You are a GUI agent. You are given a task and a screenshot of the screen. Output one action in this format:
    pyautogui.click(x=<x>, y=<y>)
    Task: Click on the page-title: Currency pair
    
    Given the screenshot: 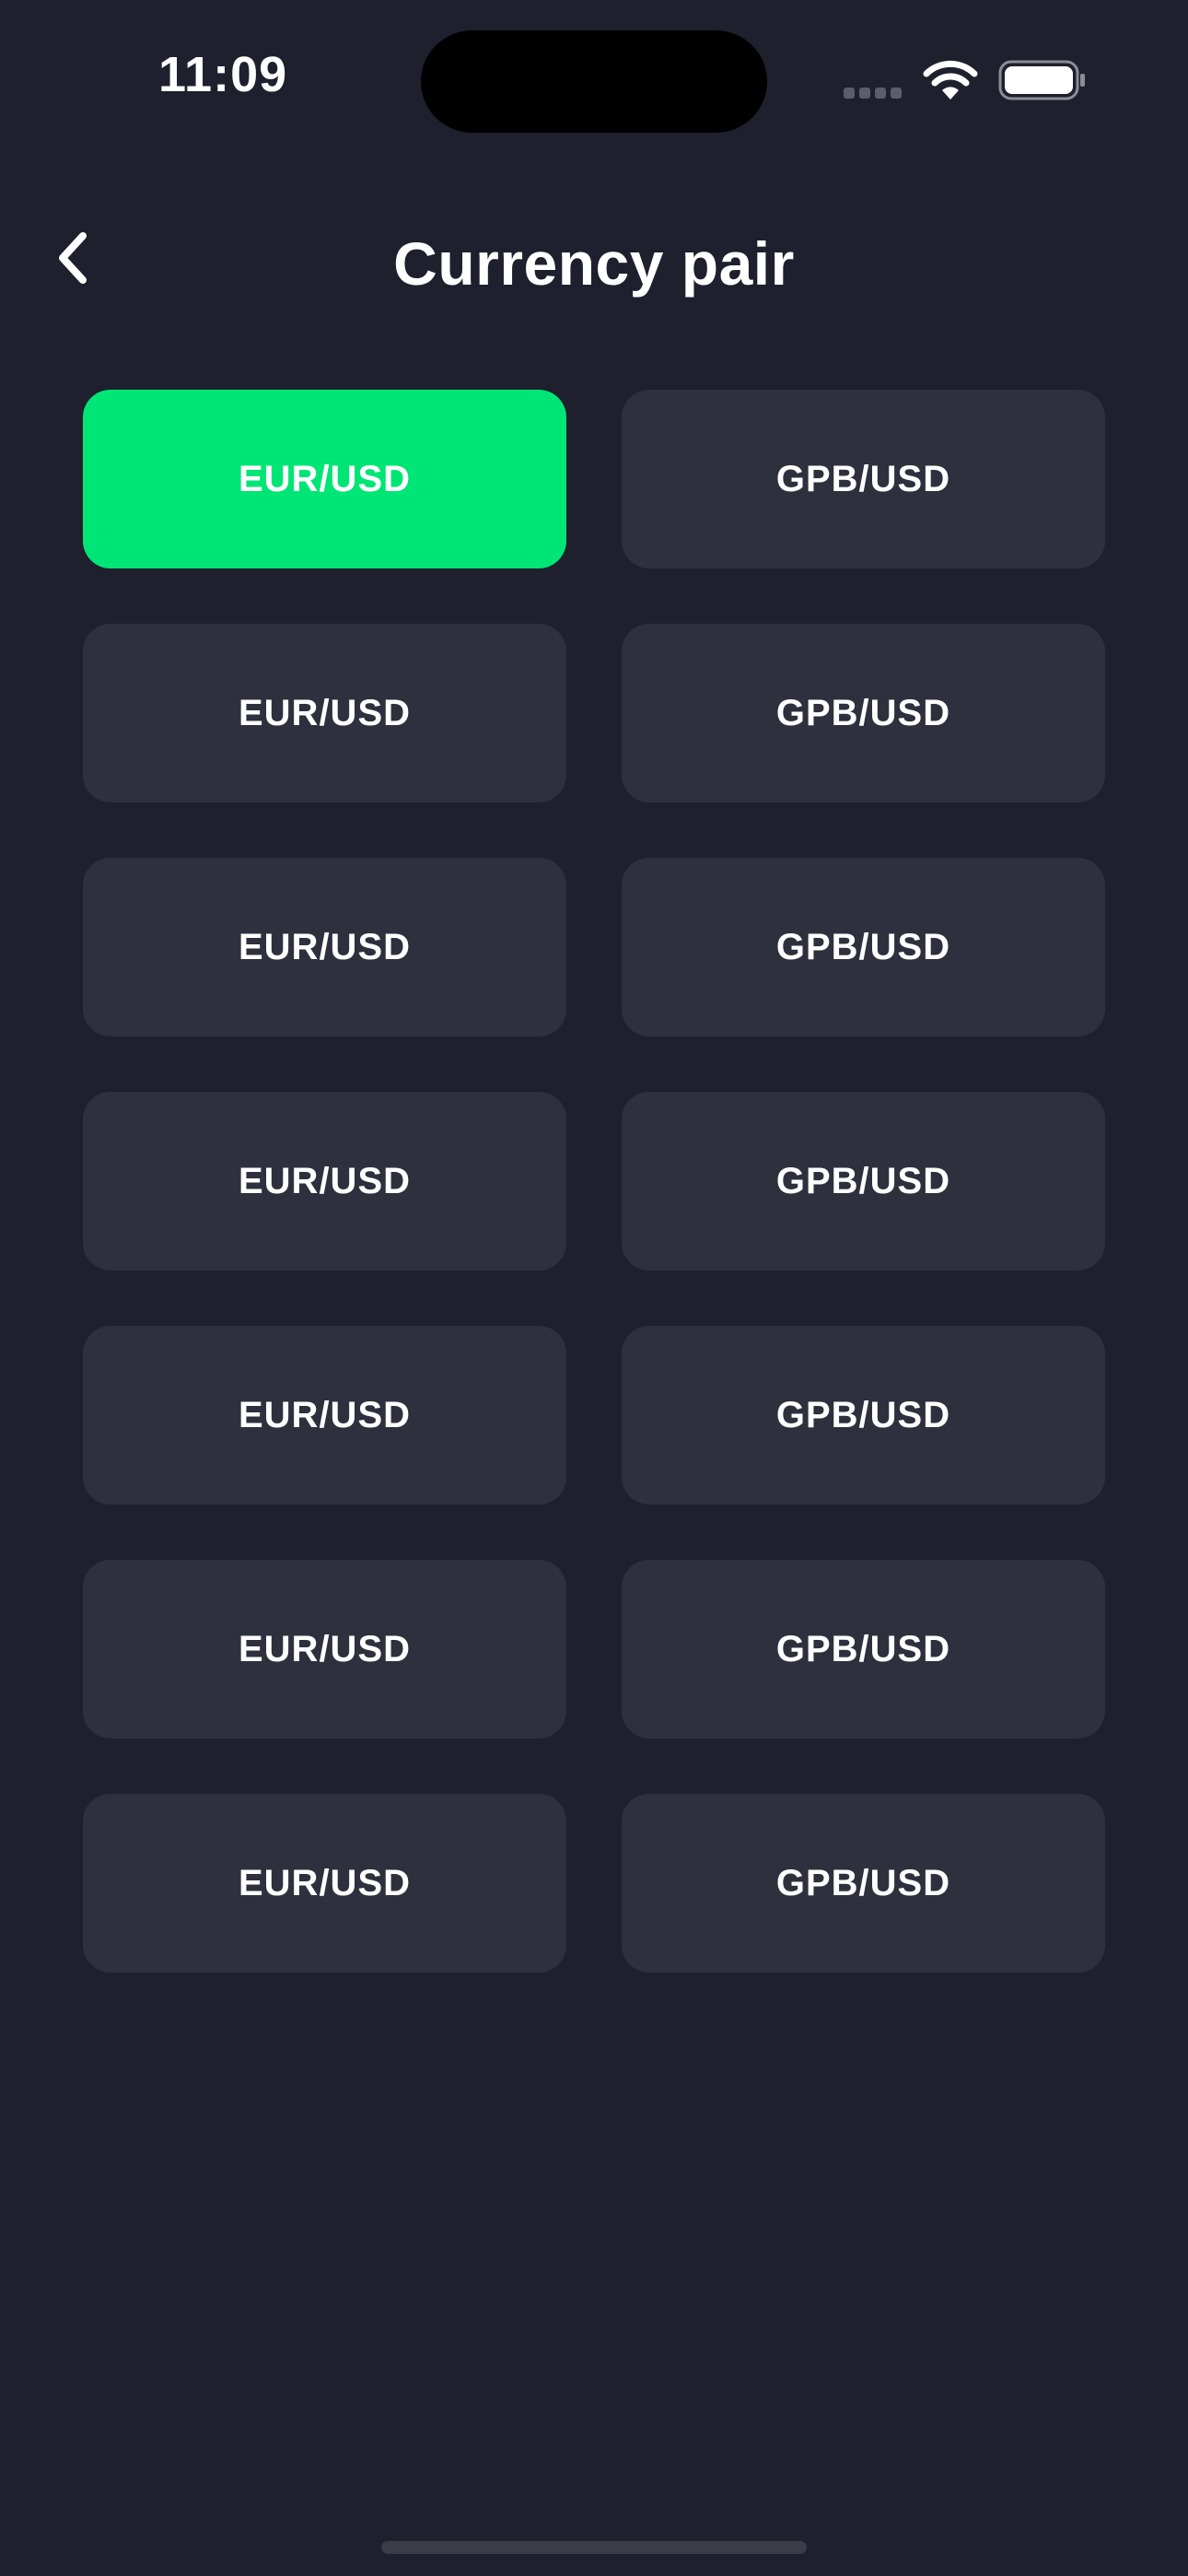 What is the action you would take?
    pyautogui.click(x=594, y=263)
    